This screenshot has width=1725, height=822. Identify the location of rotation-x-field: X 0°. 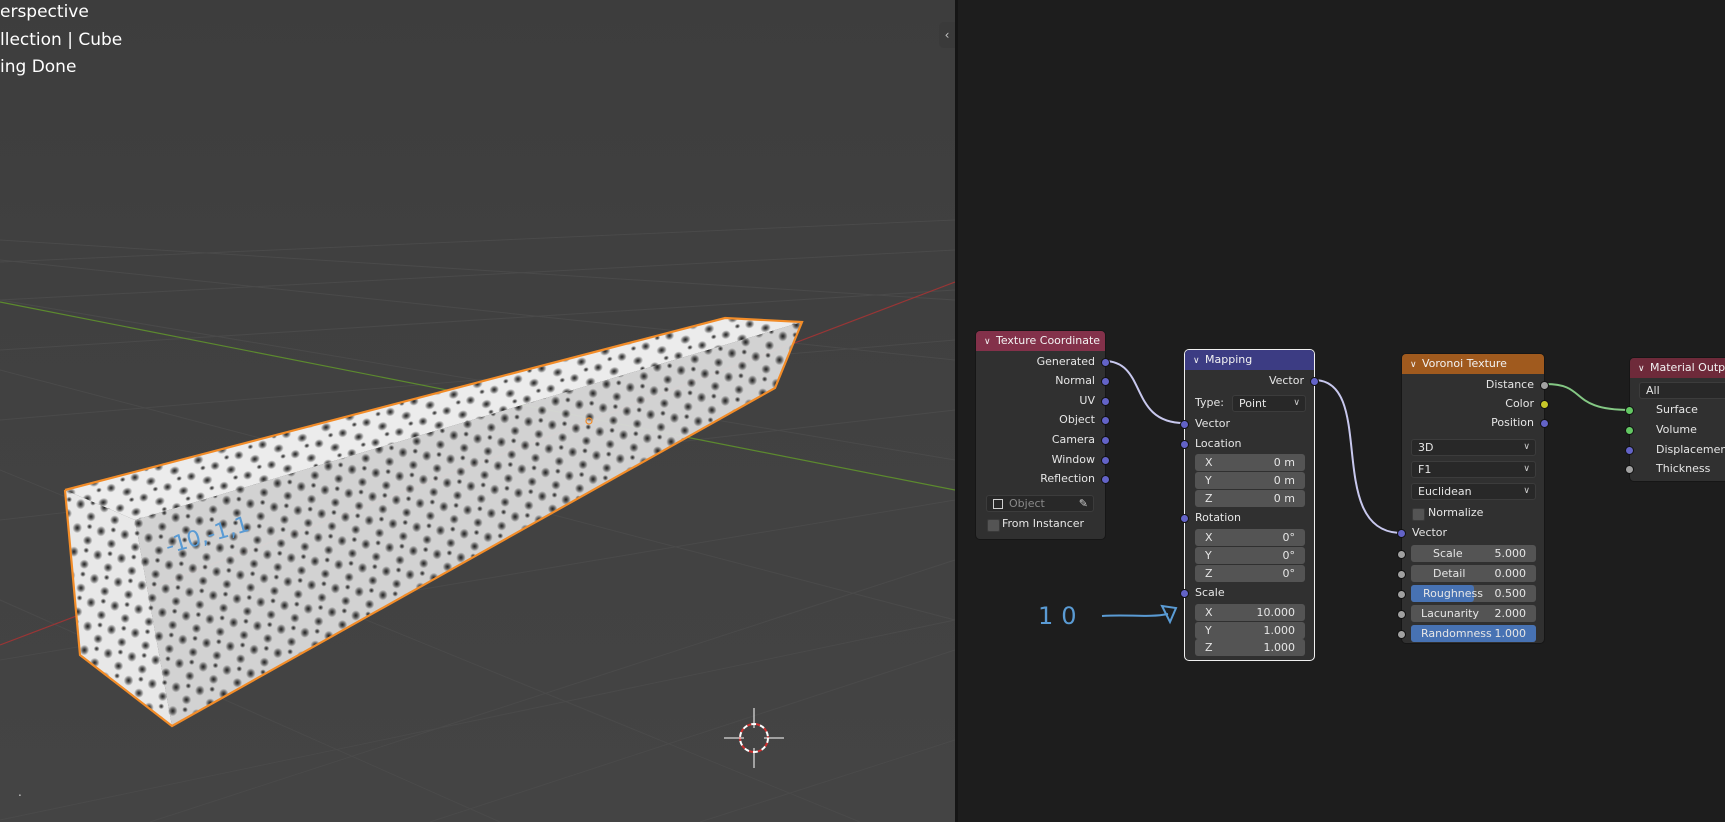
(1250, 537).